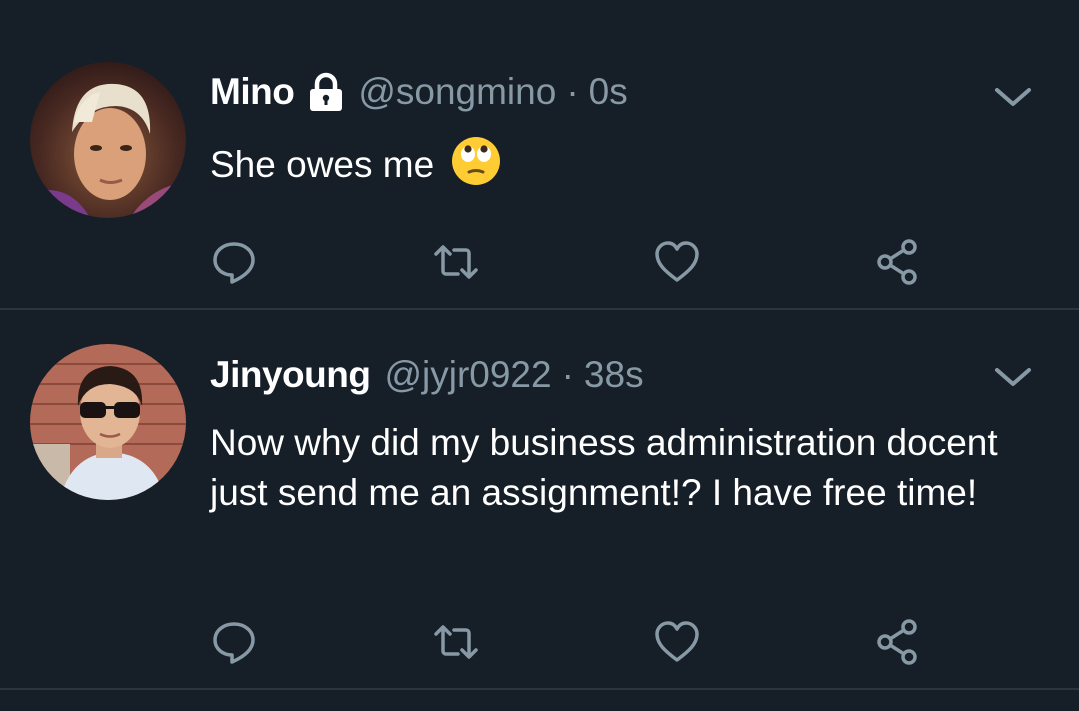 This screenshot has height=711, width=1079. I want to click on timestamp: 0s, so click(608, 92).